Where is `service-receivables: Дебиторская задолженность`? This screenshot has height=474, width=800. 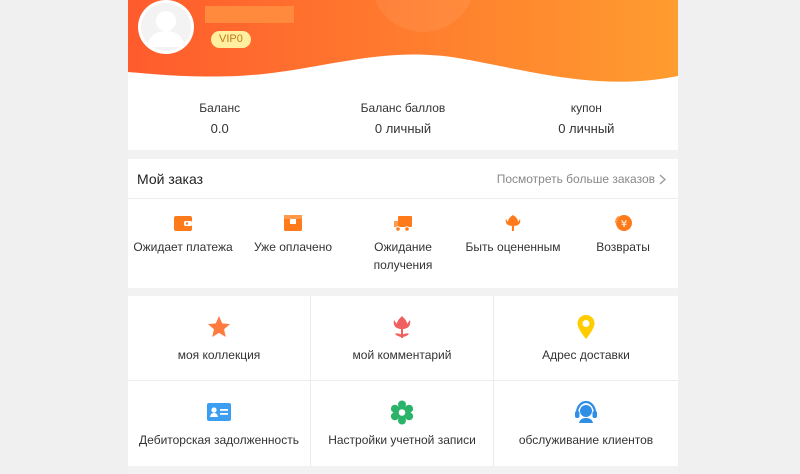
service-receivables: Дебиторская задолженность is located at coordinates (219, 423).